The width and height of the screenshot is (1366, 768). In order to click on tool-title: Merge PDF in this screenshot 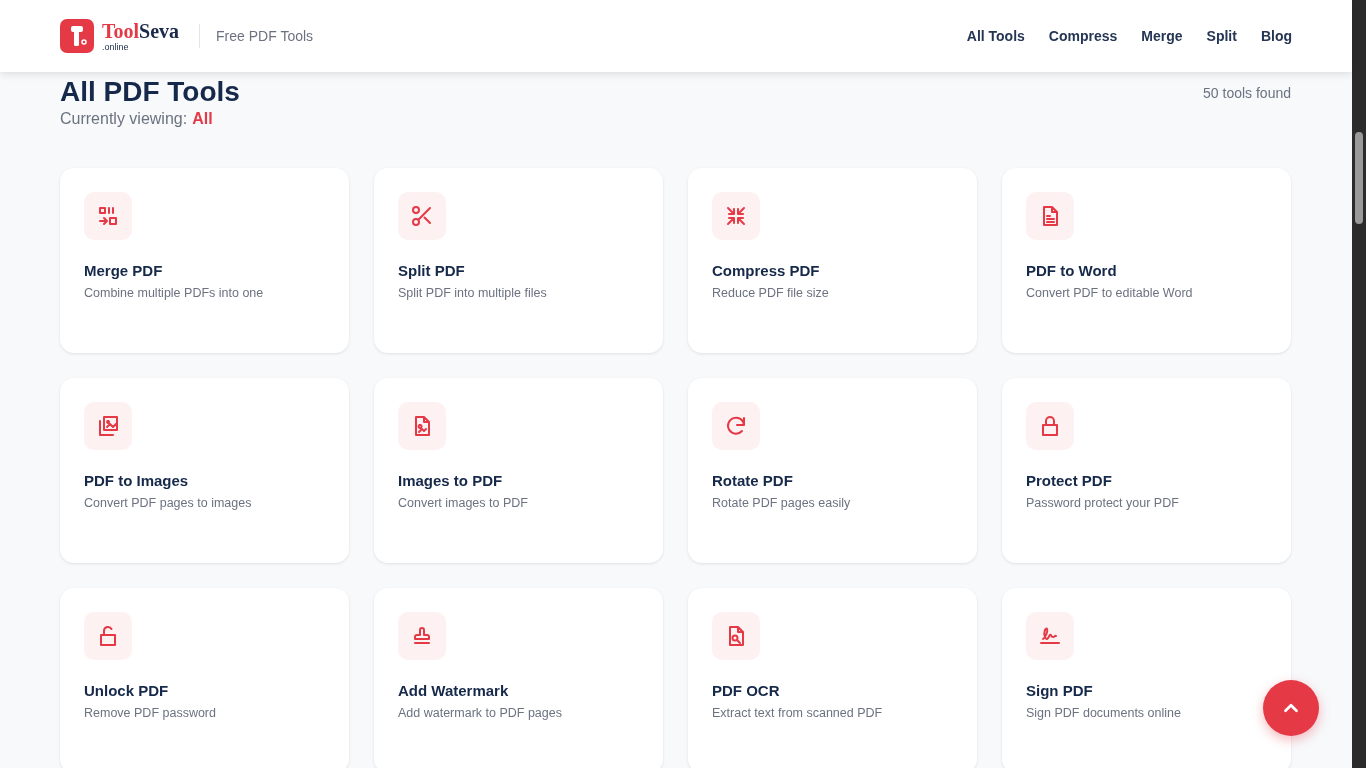, I will do `click(124, 270)`.